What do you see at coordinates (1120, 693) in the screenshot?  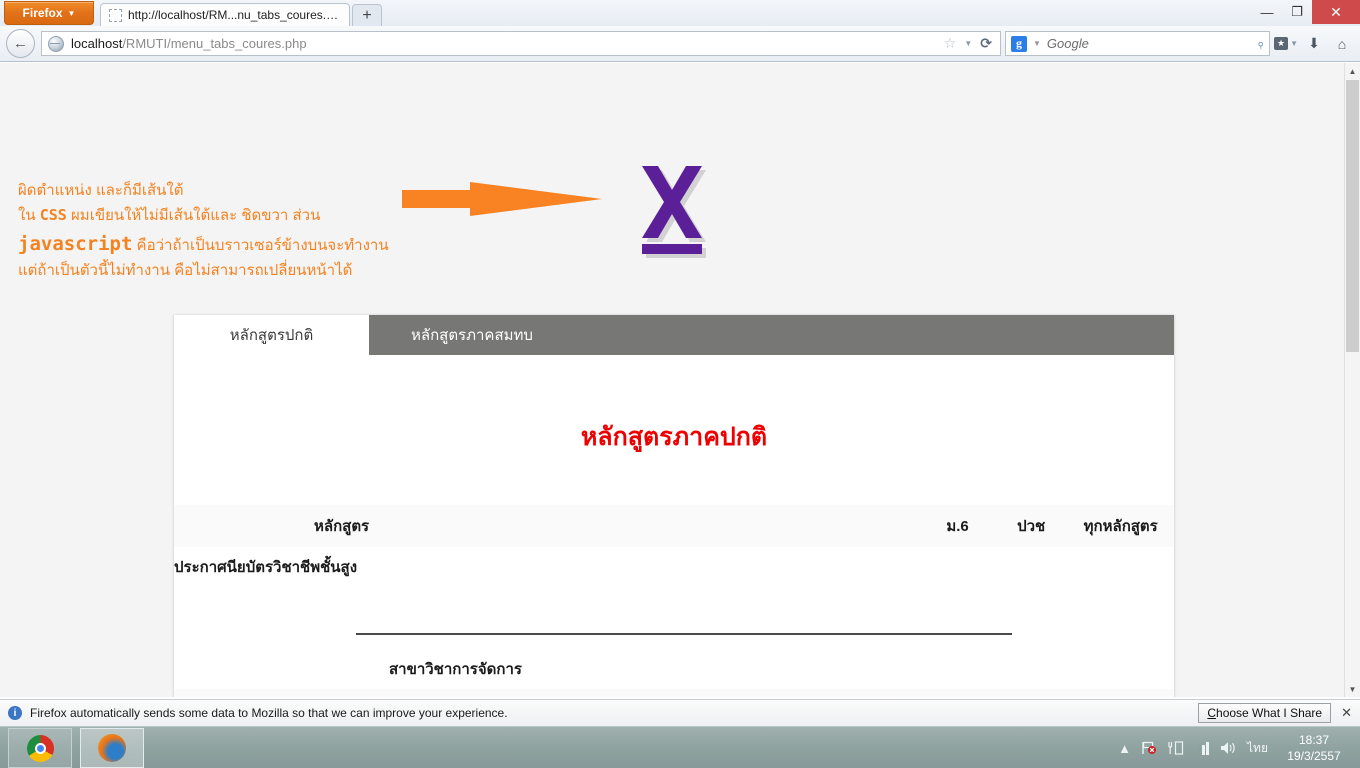 I see `doc-cell-all` at bounding box center [1120, 693].